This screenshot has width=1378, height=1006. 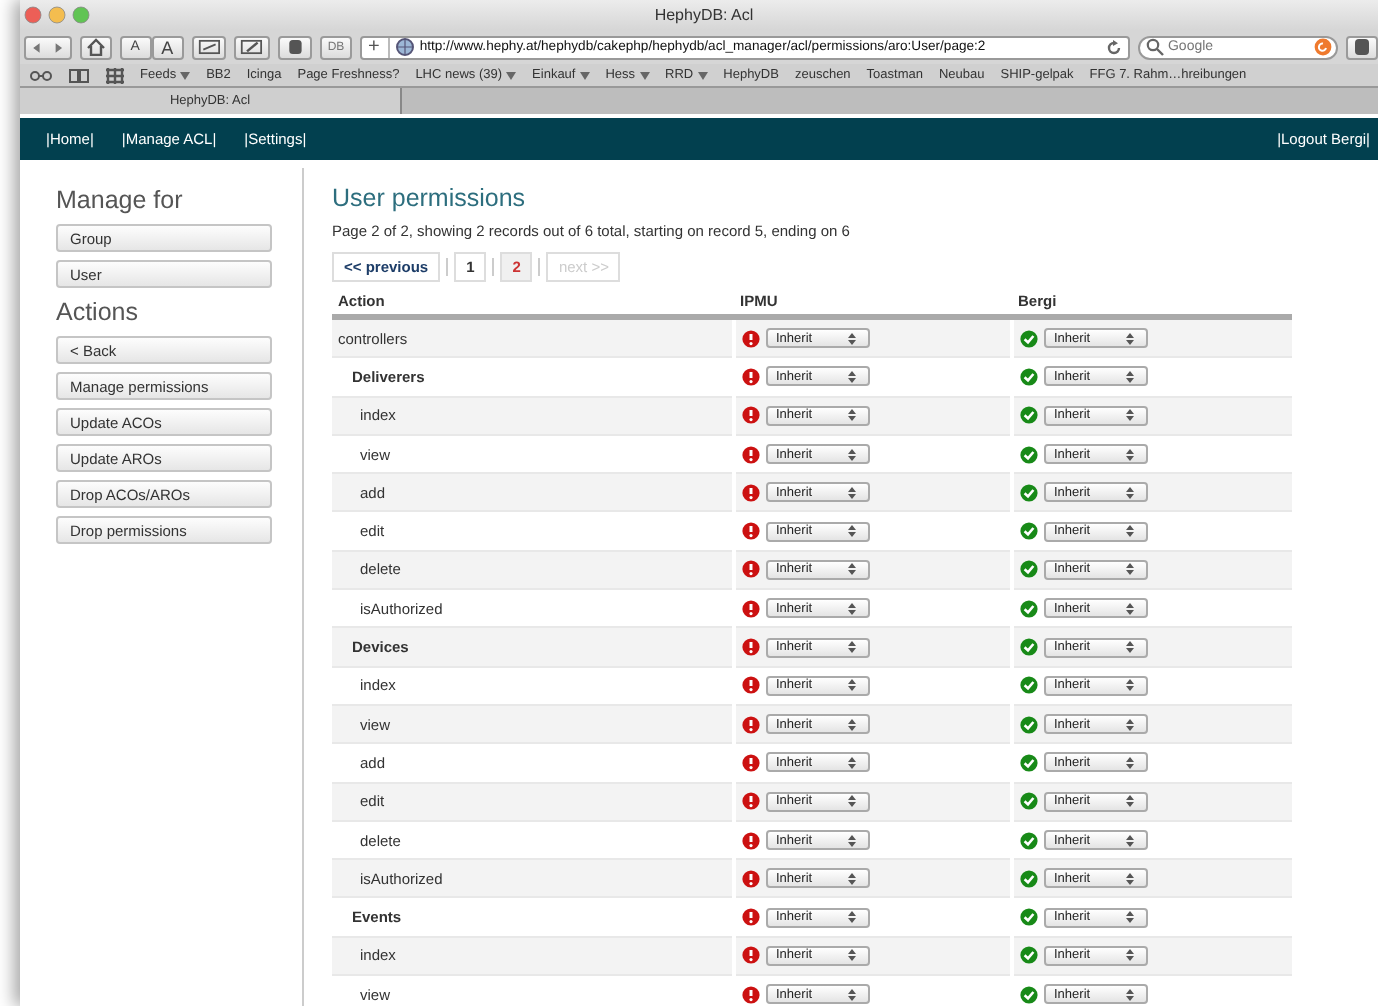 What do you see at coordinates (167, 47) in the screenshot?
I see `text-size-button: A` at bounding box center [167, 47].